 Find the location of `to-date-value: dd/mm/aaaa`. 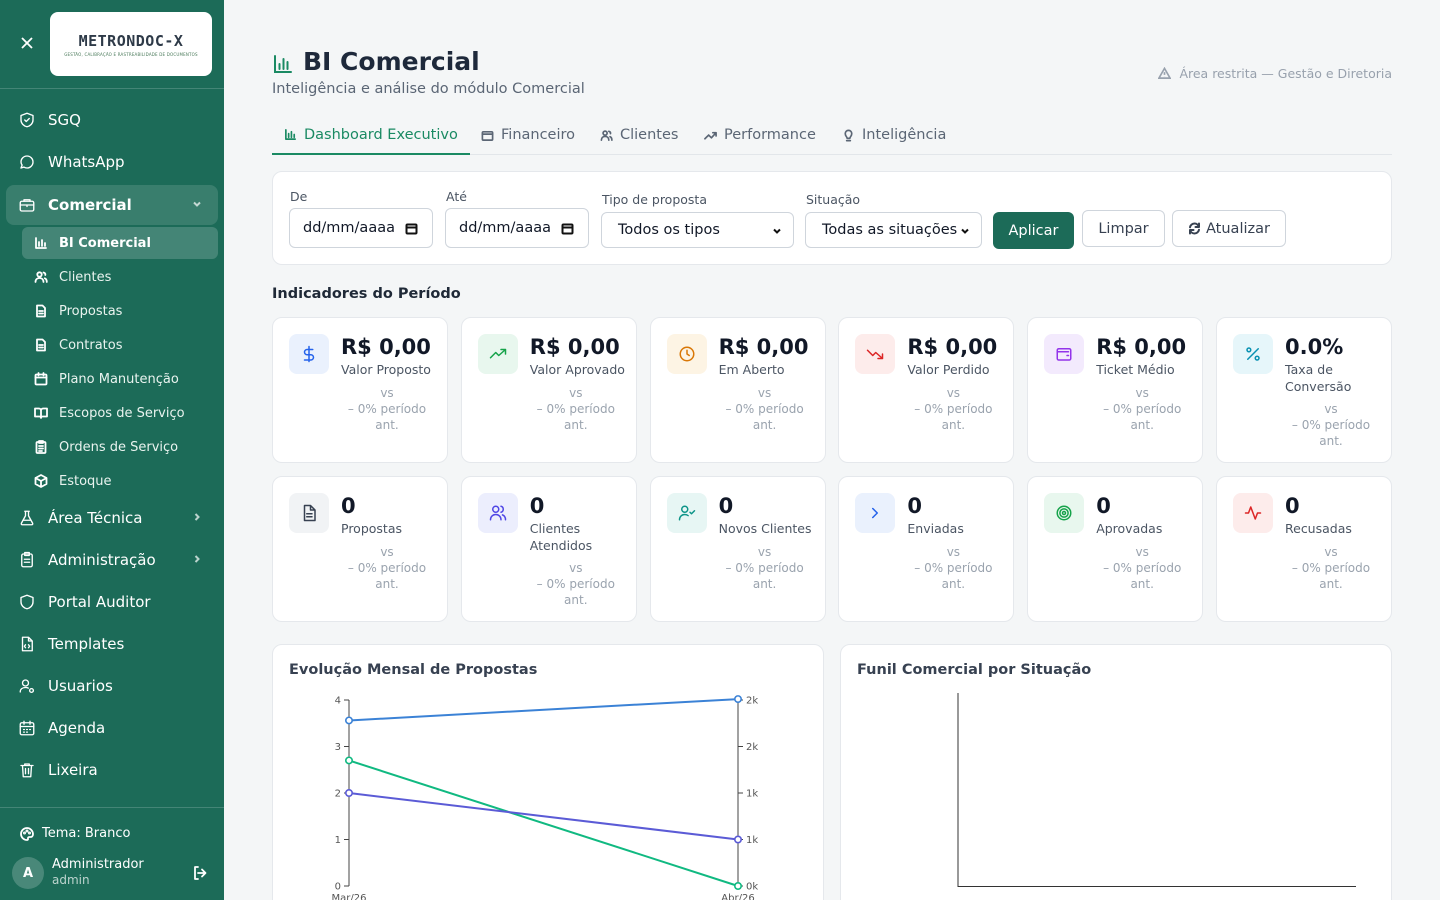

to-date-value: dd/mm/aaaa is located at coordinates (505, 228).